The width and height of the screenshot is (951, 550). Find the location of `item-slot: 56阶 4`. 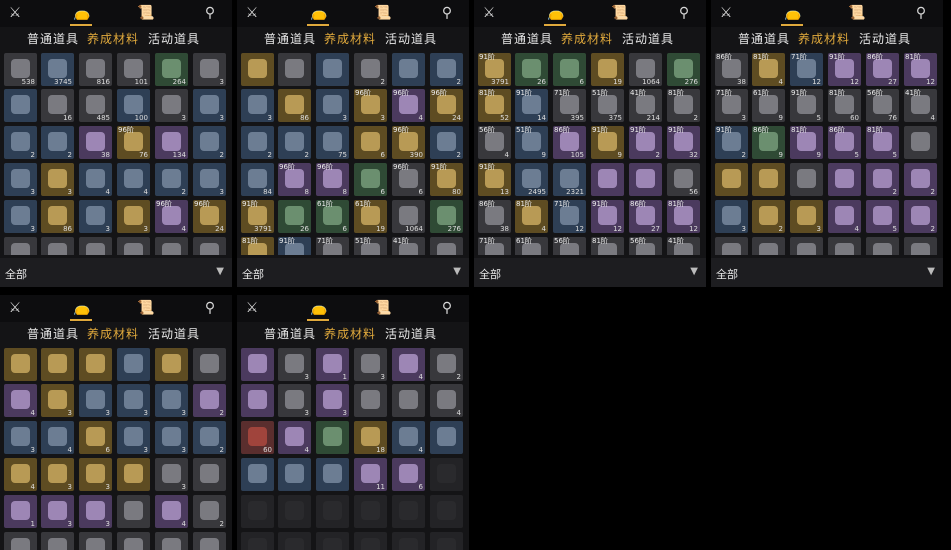

item-slot: 56阶 4 is located at coordinates (494, 142).